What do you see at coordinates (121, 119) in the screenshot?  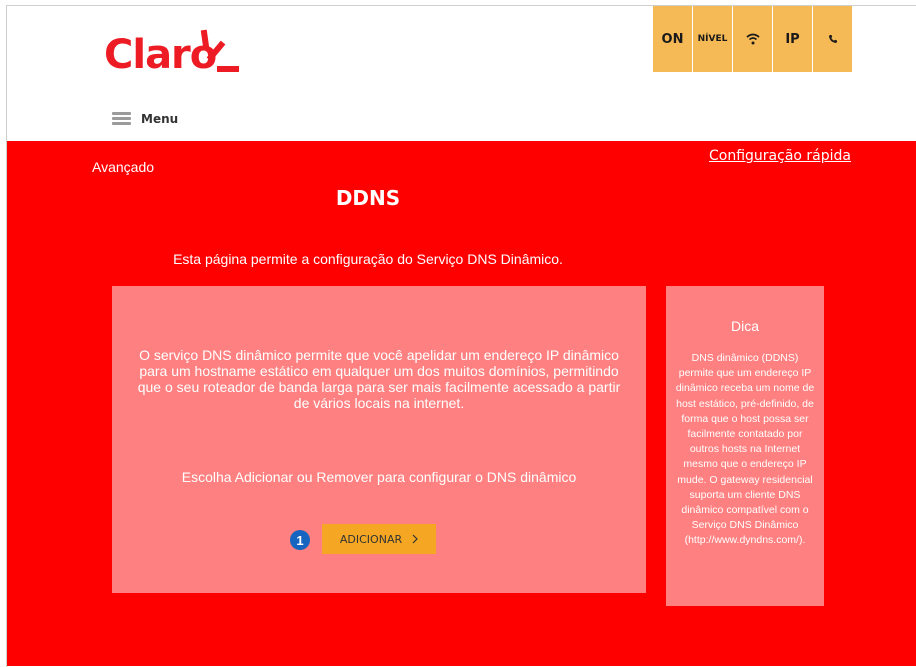 I see `hamburger-icon` at bounding box center [121, 119].